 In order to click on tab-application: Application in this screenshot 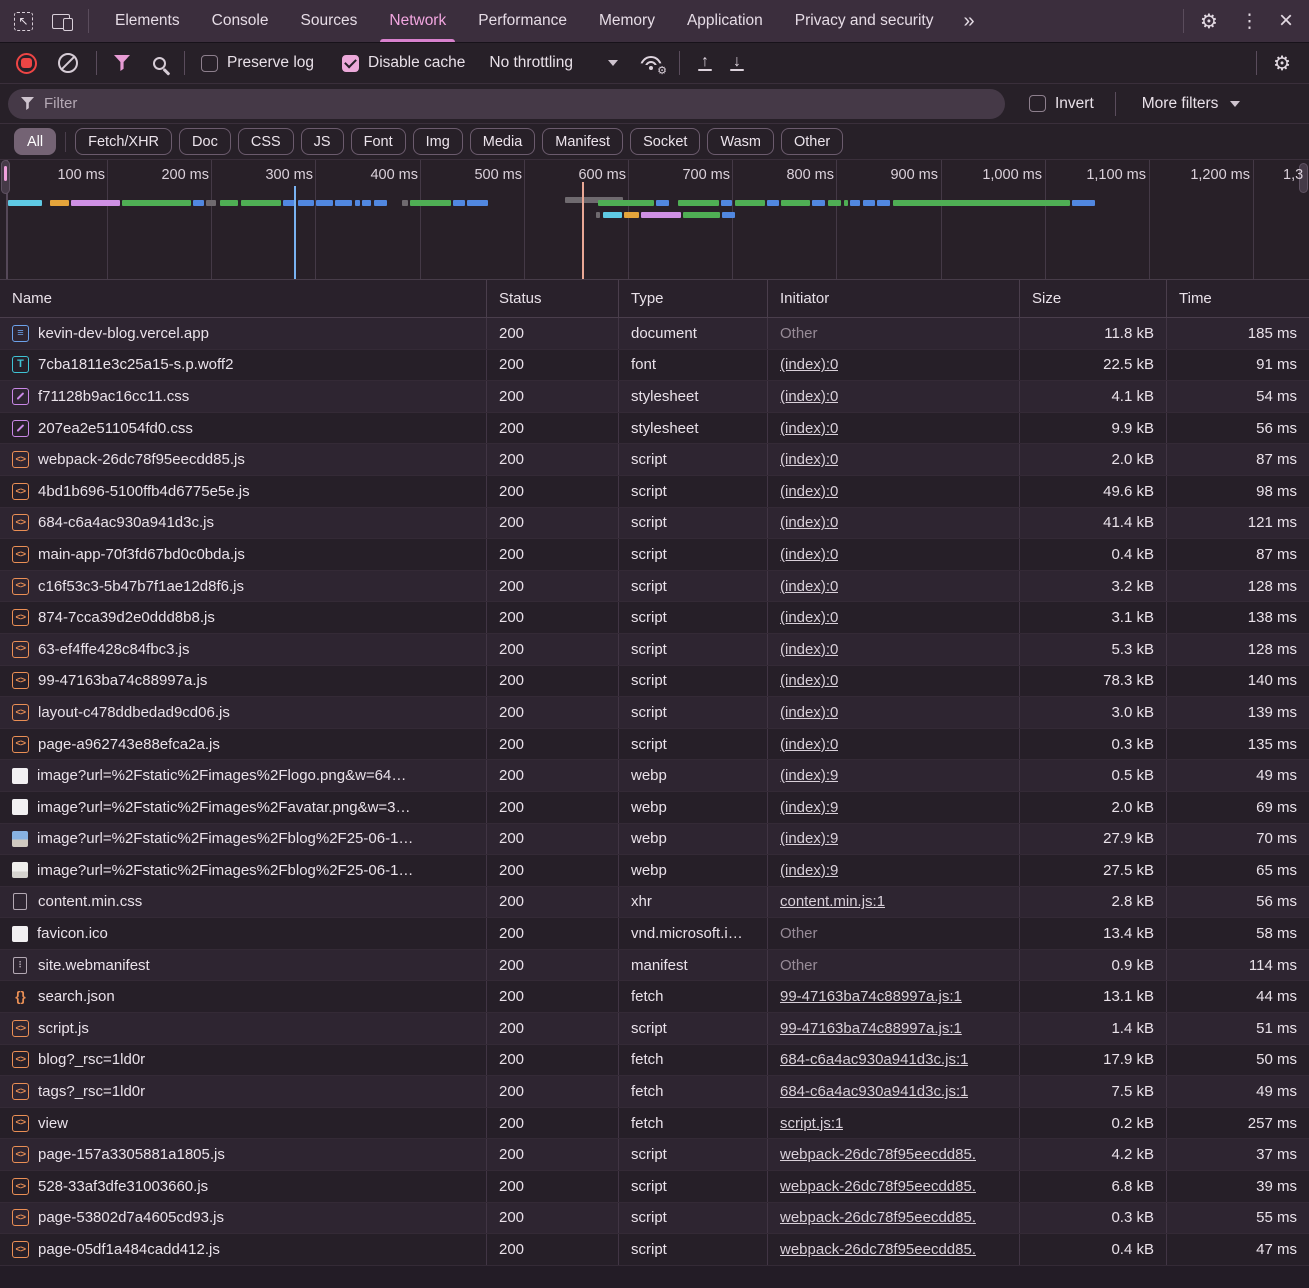, I will do `click(725, 21)`.